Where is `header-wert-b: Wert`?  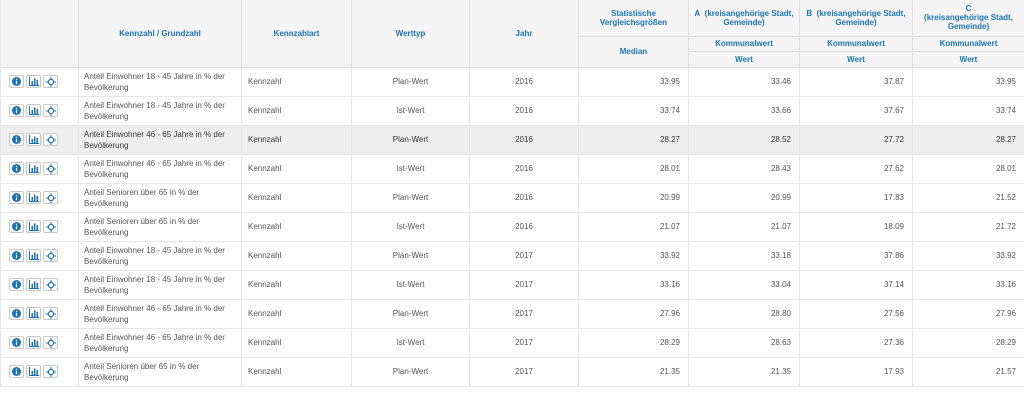 header-wert-b: Wert is located at coordinates (856, 59).